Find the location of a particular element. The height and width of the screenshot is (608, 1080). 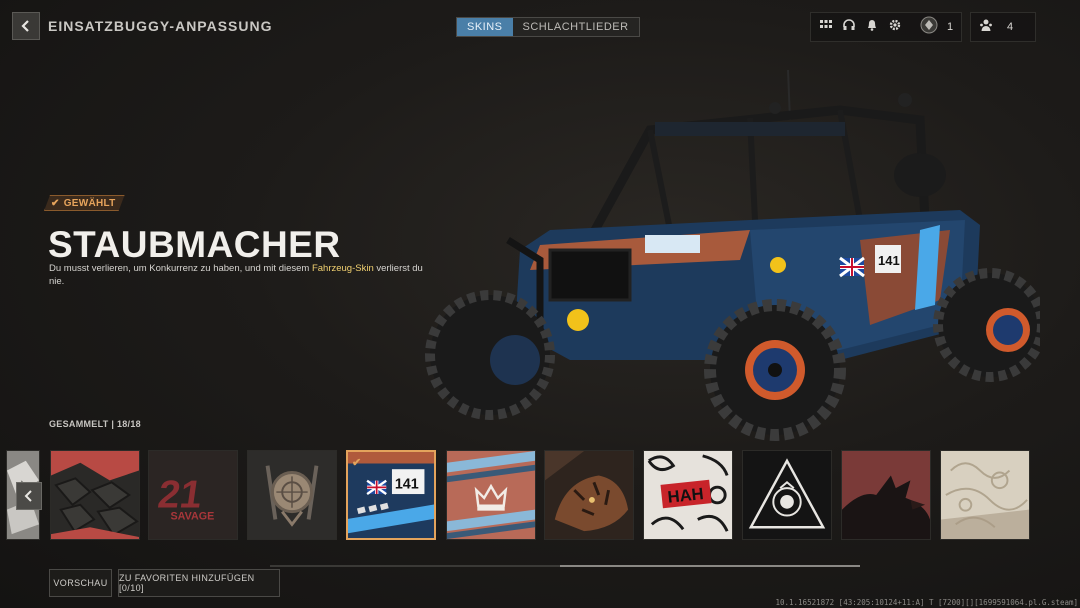

preview-button: VORSCHAU is located at coordinates (80, 583).